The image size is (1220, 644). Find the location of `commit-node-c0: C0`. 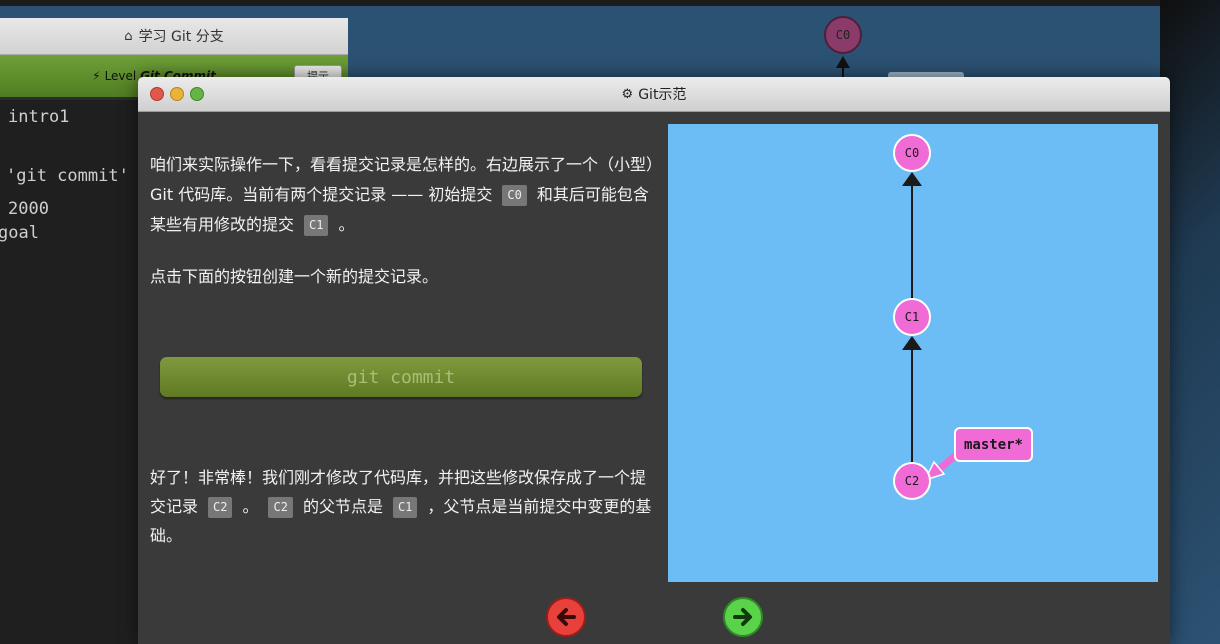

commit-node-c0: C0 is located at coordinates (912, 153).